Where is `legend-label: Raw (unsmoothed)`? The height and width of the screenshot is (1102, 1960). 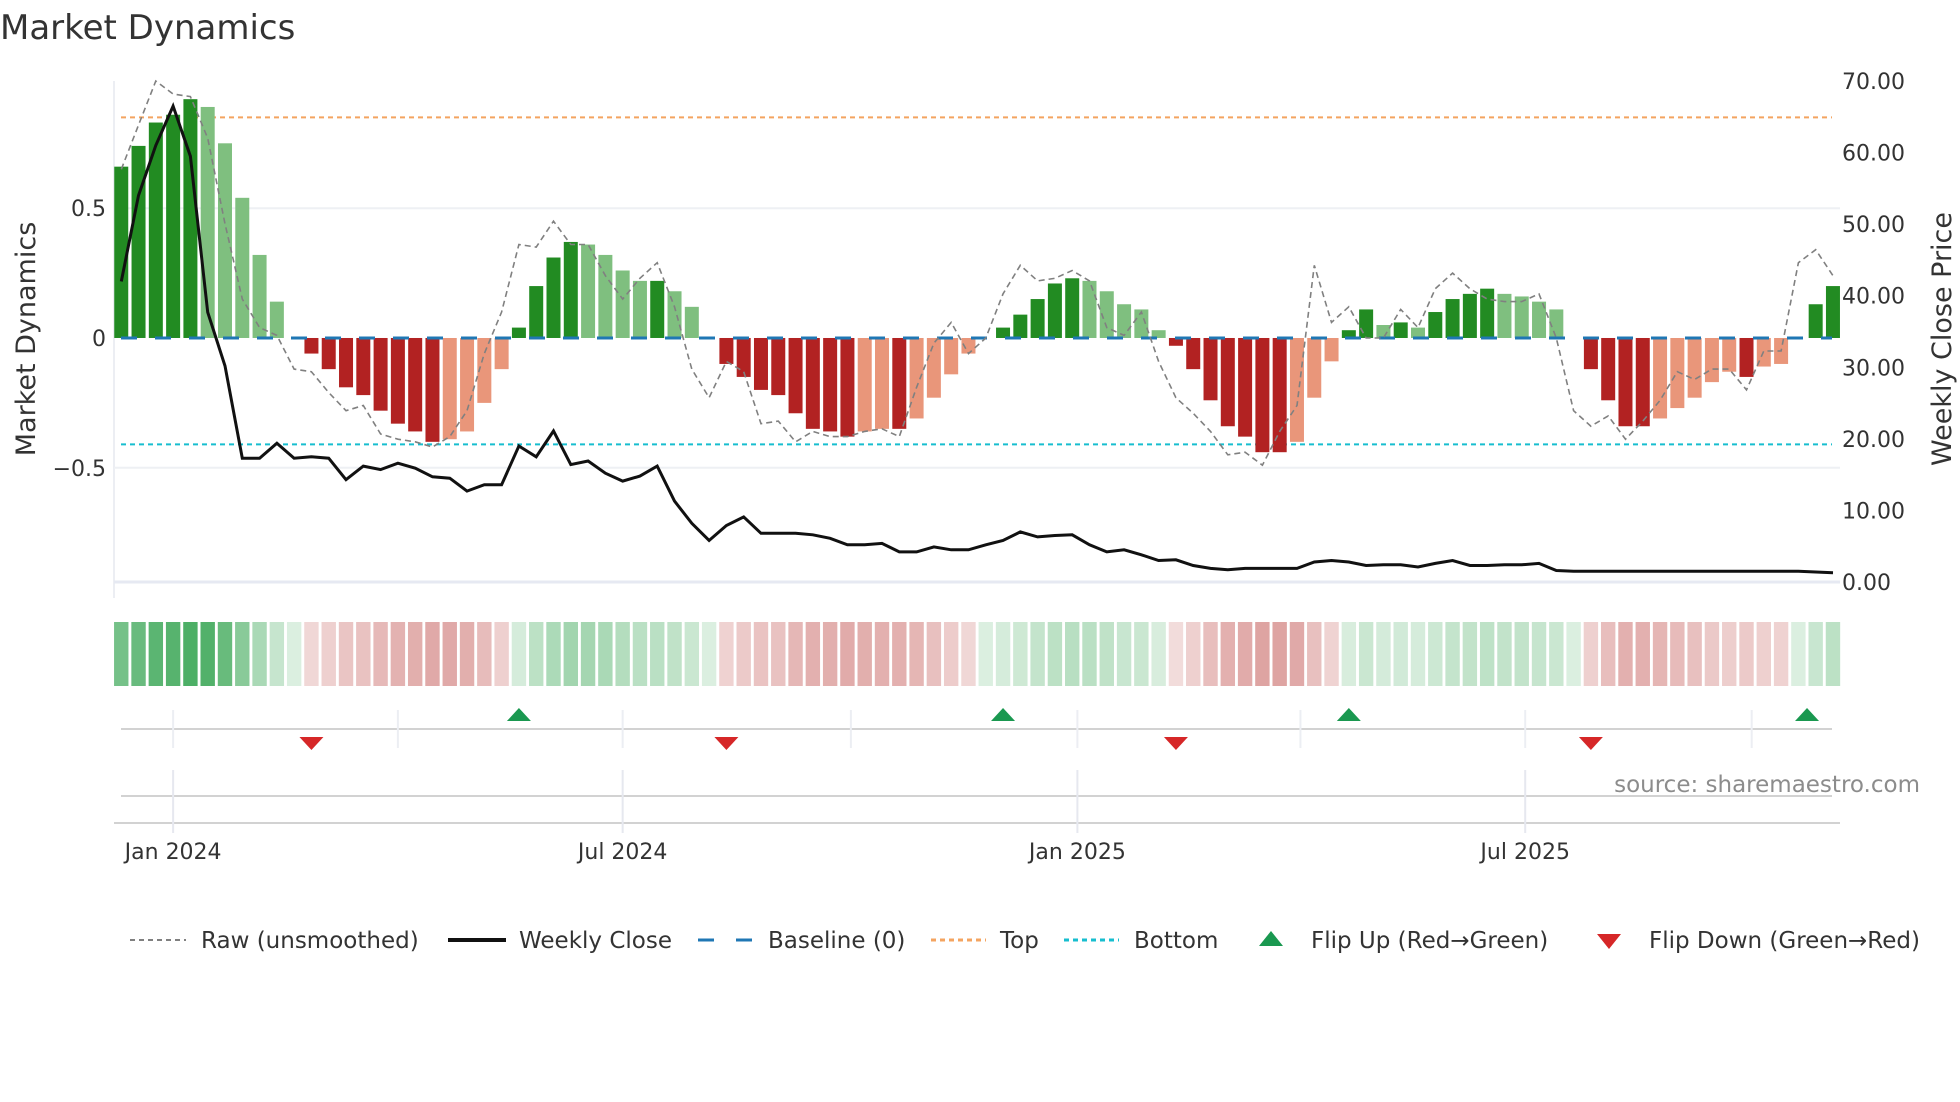
legend-label: Raw (unsmoothed) is located at coordinates (310, 941).